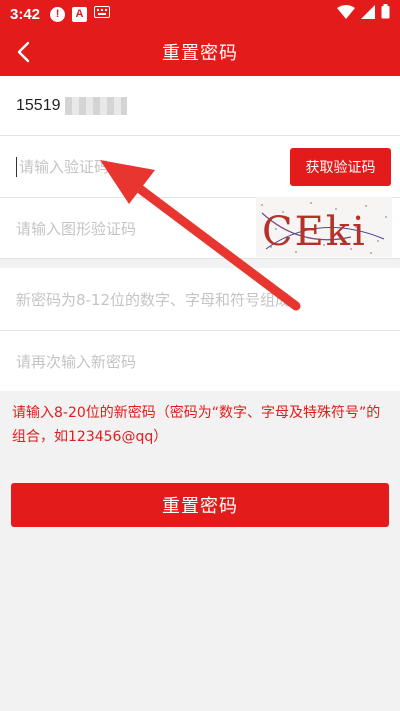 The image size is (400, 711). I want to click on phone-value: 15519, so click(38, 105).